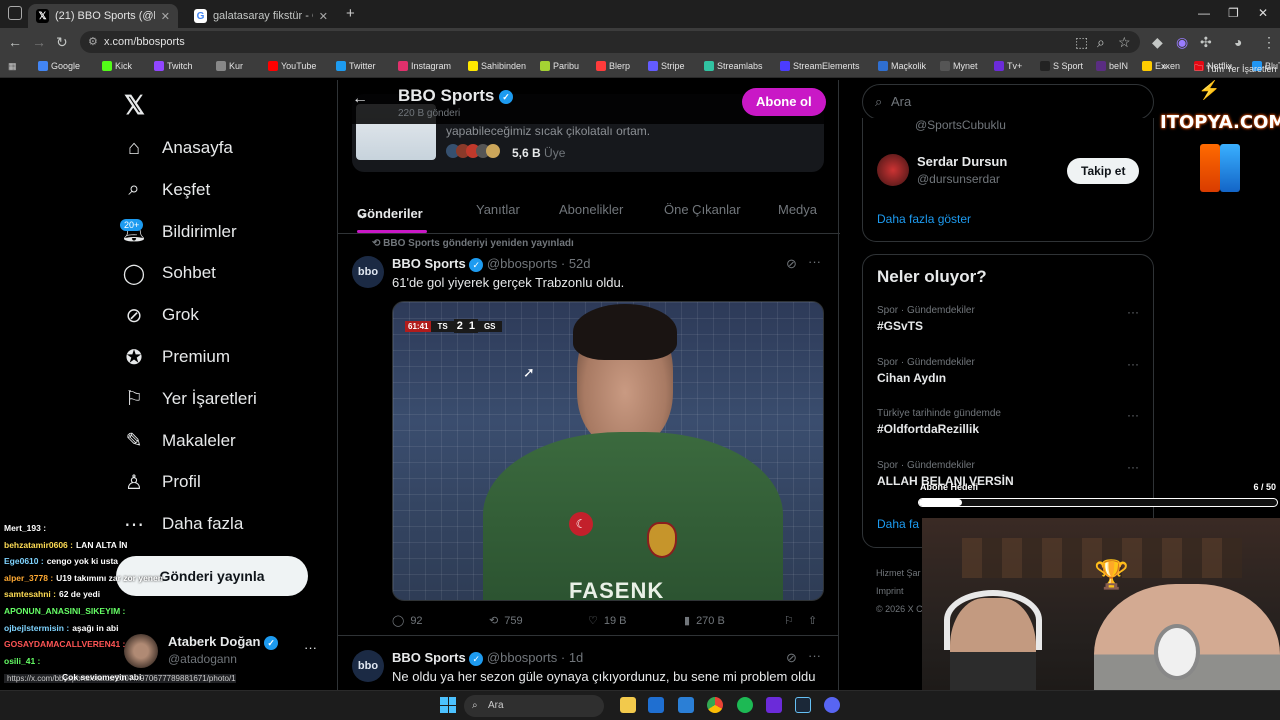  Describe the element at coordinates (62, 42) in the screenshot. I see `reload-icon: ↻` at that location.